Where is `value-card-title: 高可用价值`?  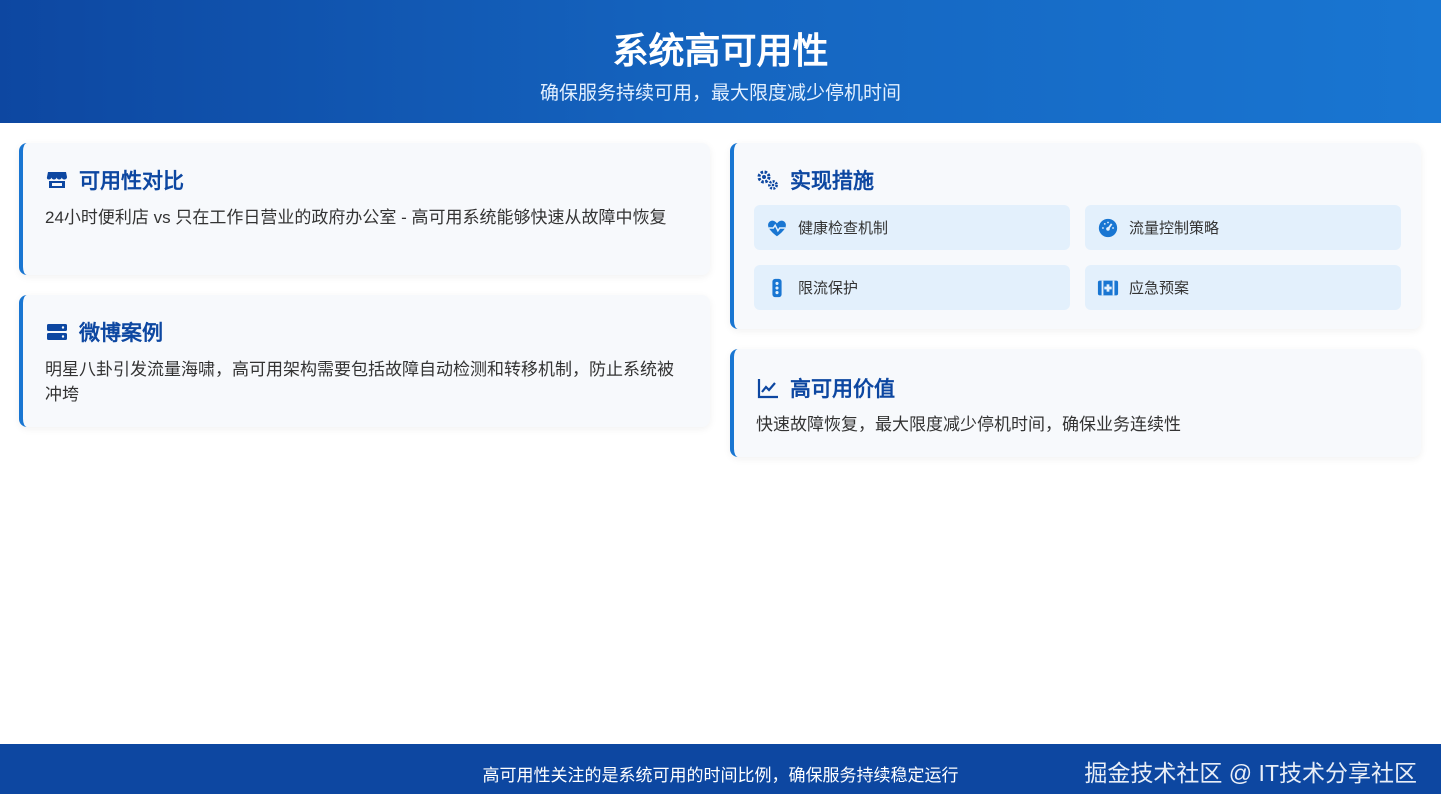
value-card-title: 高可用价值 is located at coordinates (825, 388).